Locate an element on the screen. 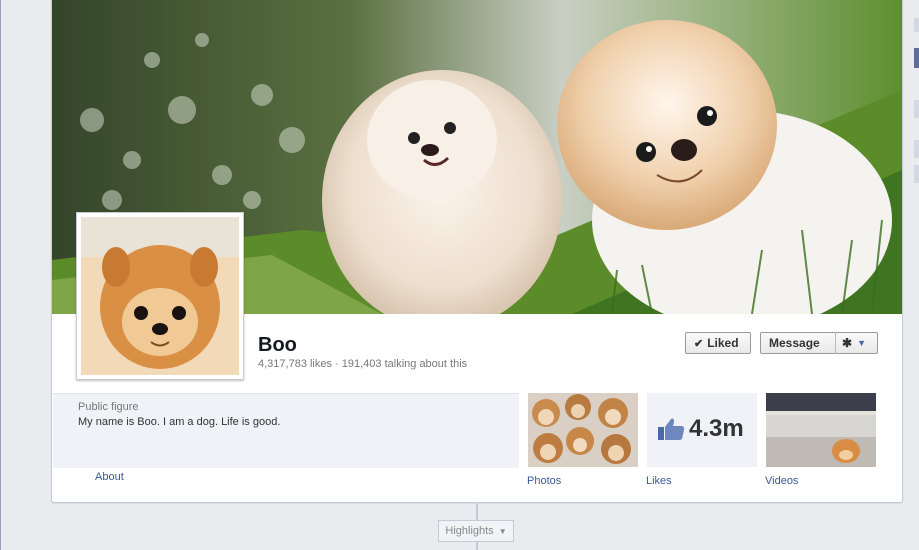 This screenshot has height=550, width=919. likes-tile: 4.3m is located at coordinates (702, 430).